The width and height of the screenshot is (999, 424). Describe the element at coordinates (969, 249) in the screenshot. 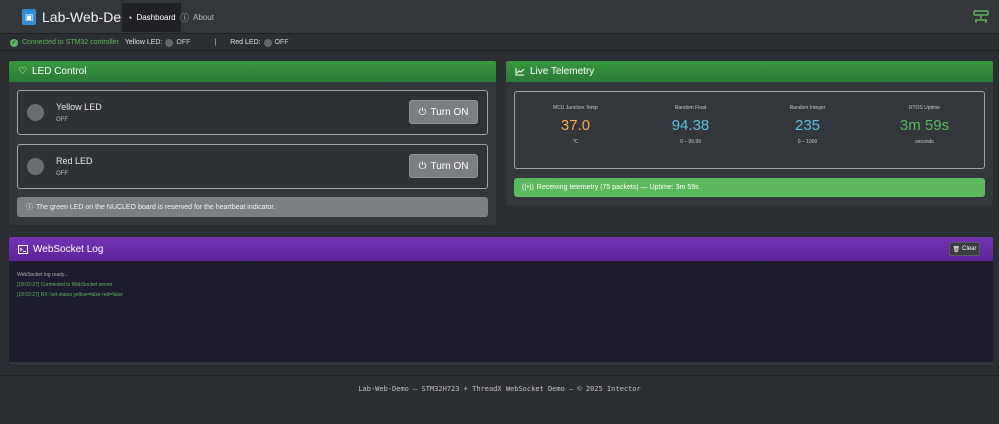

I see `clear-log-label: Clear` at that location.